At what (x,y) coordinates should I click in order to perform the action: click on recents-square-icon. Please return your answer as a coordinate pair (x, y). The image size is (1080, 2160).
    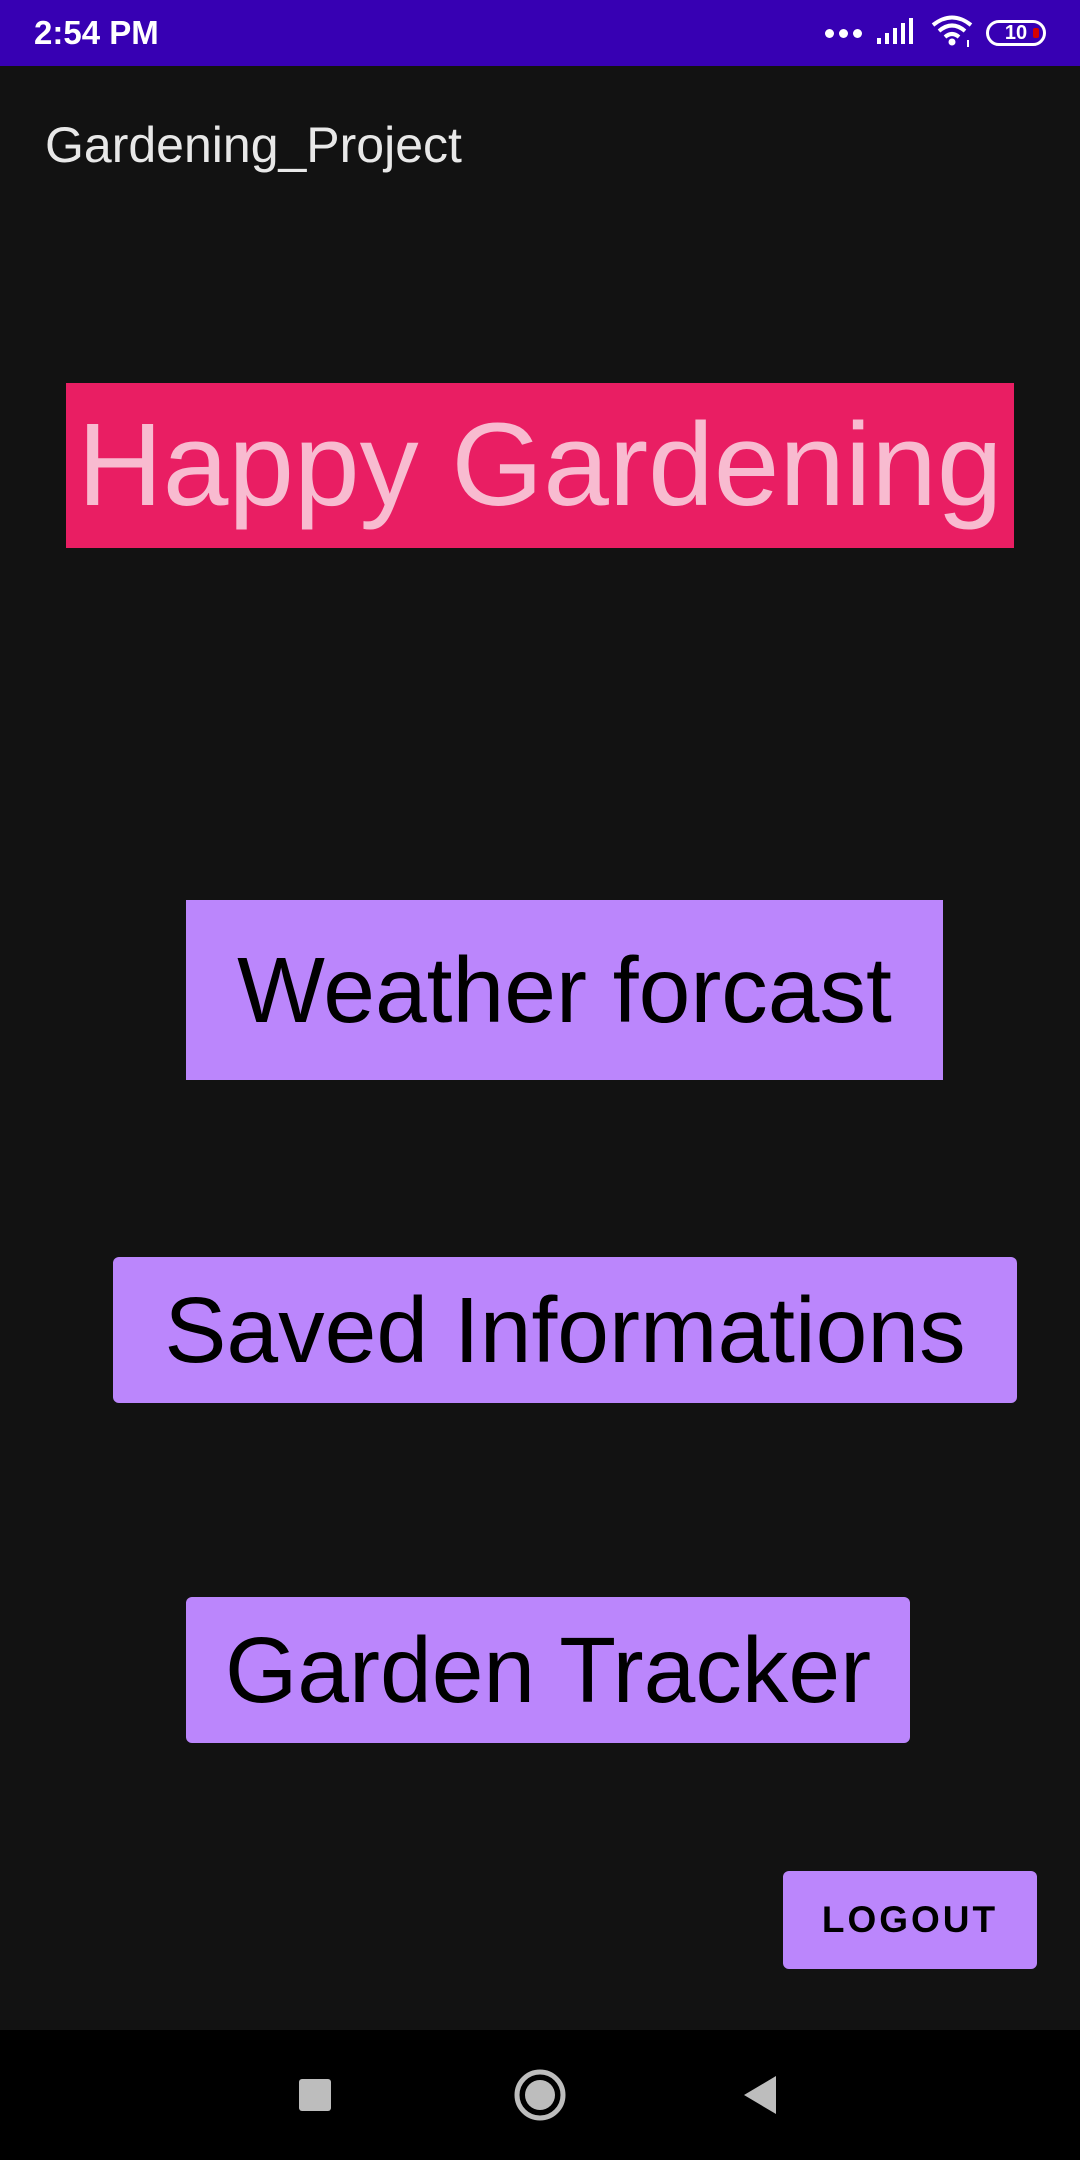
    Looking at the image, I should click on (315, 2095).